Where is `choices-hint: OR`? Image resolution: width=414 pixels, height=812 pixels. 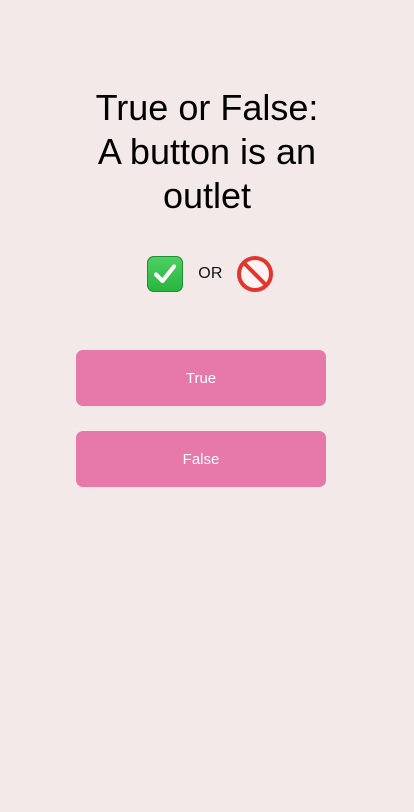 choices-hint: OR is located at coordinates (207, 274).